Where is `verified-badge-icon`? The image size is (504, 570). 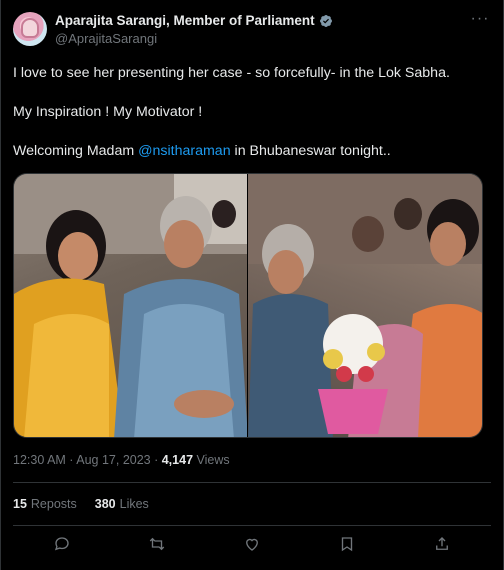
verified-badge-icon is located at coordinates (325, 20).